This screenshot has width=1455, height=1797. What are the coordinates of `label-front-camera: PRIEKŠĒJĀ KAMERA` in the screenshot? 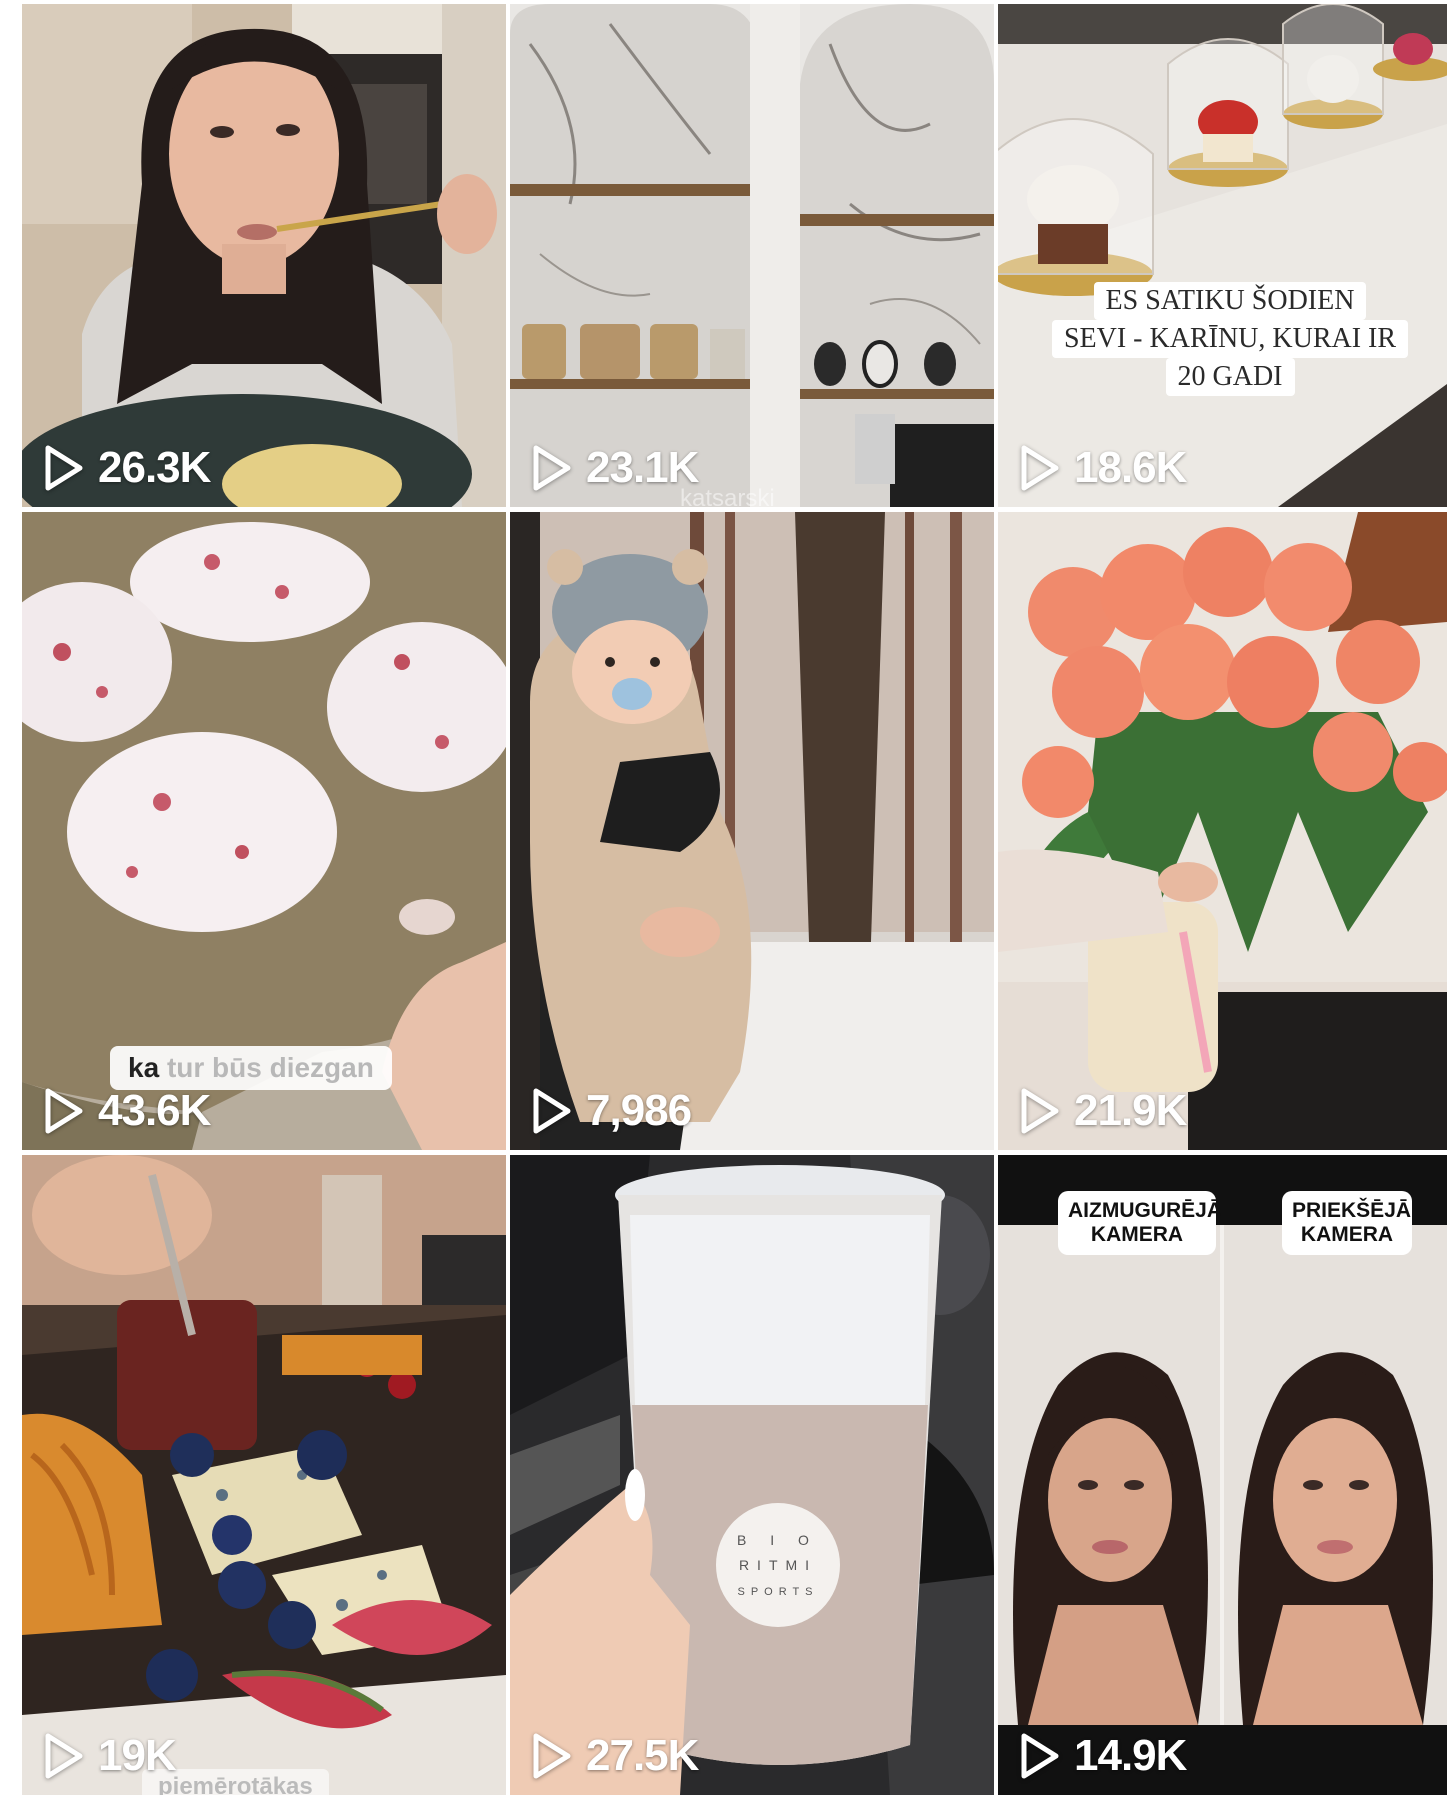 It's located at (1347, 1223).